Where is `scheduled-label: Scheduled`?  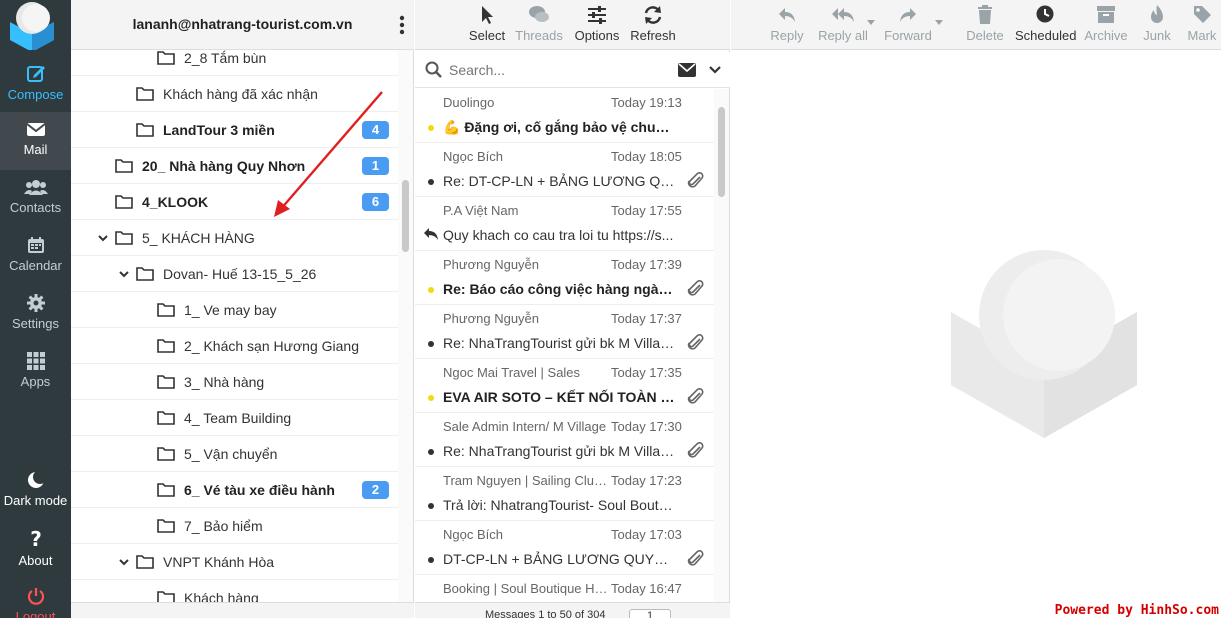 scheduled-label: Scheduled is located at coordinates (1046, 35).